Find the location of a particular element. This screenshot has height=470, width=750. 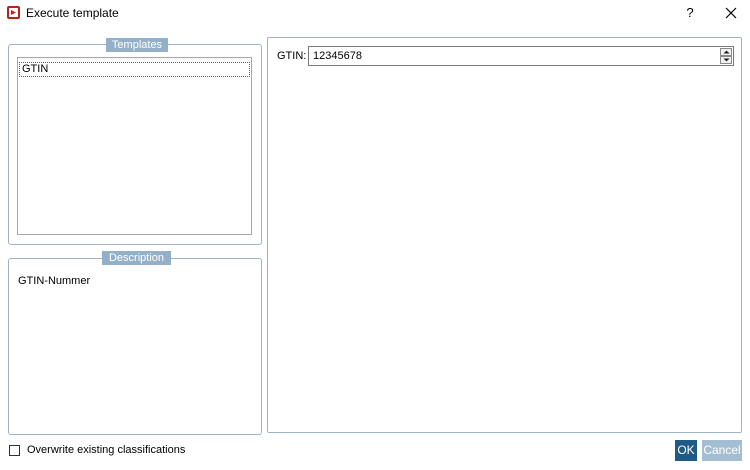

spin-up-button is located at coordinates (726, 52).